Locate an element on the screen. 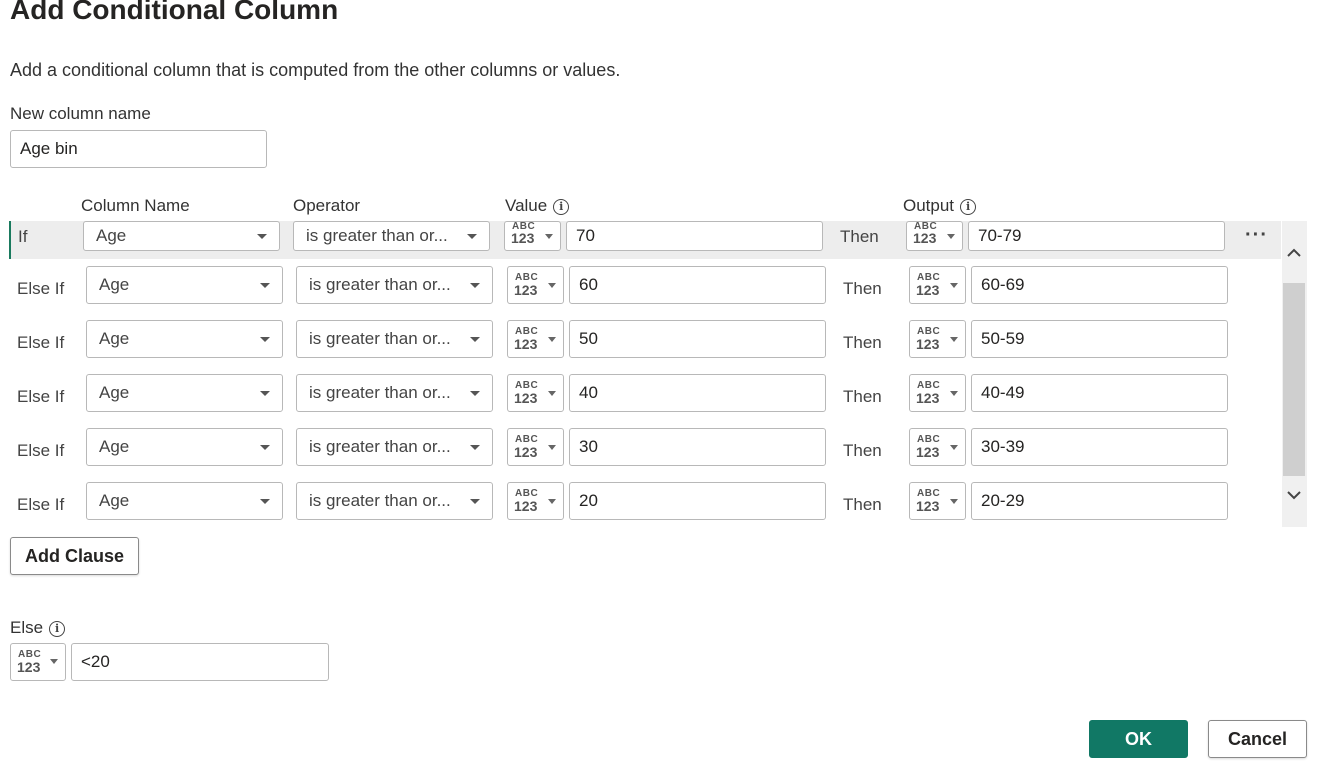 The width and height of the screenshot is (1324, 763). output-header: Output i is located at coordinates (940, 206).